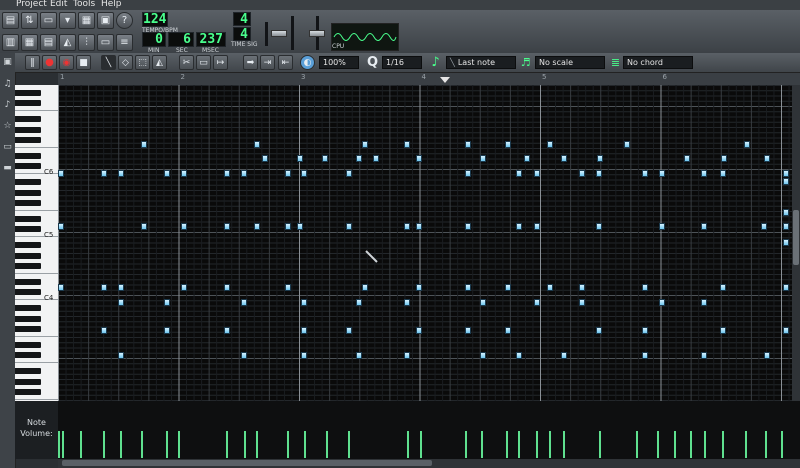 The width and height of the screenshot is (800, 468). What do you see at coordinates (267, 62) in the screenshot?
I see `stop-cursor-icon: ⇥` at bounding box center [267, 62].